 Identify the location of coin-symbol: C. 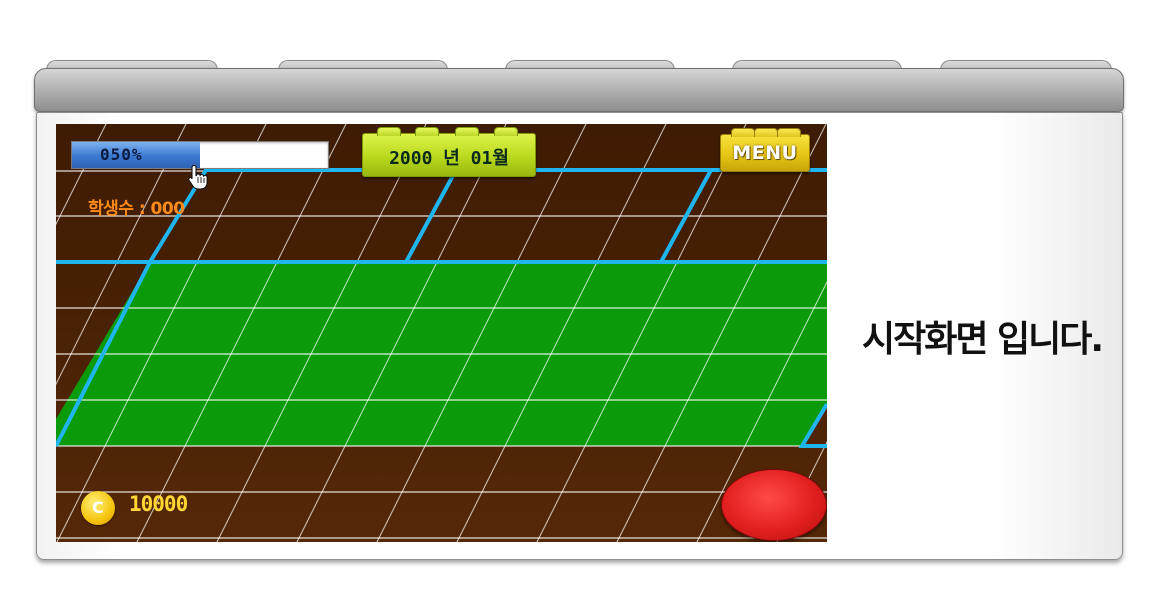
(98, 507).